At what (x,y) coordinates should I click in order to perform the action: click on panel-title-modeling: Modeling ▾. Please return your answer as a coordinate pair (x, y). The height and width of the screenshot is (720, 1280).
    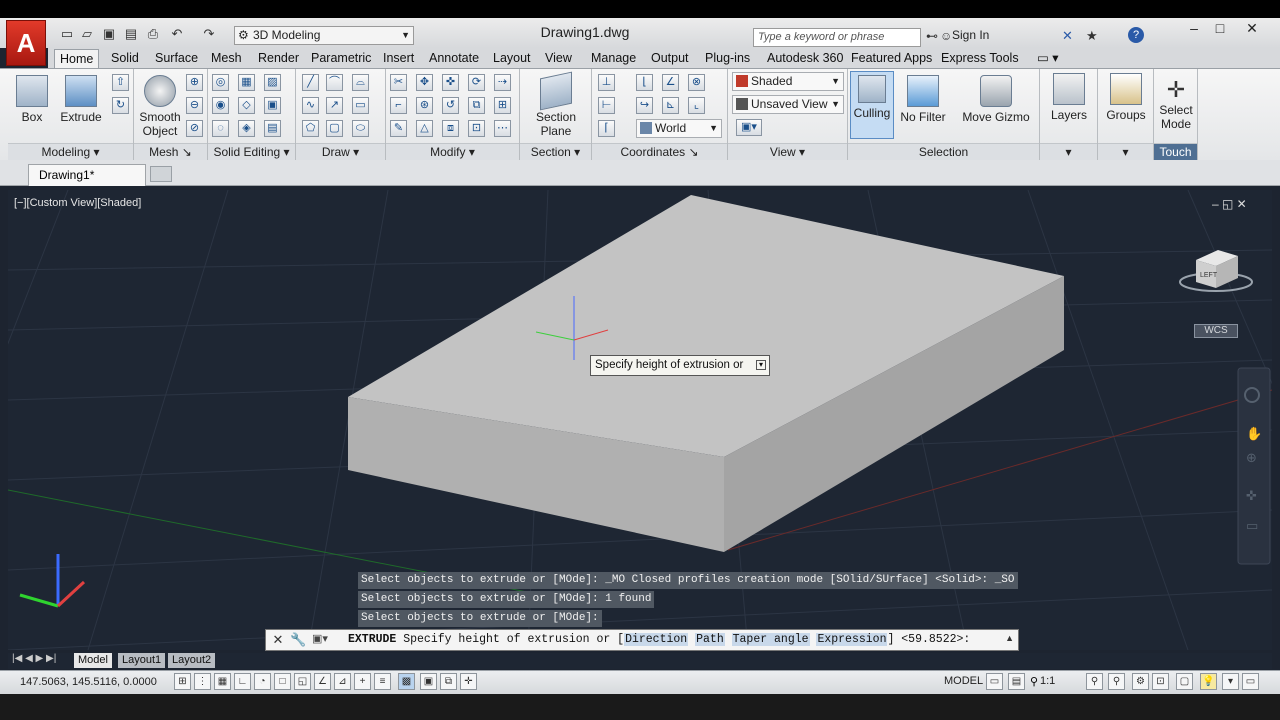
    Looking at the image, I should click on (70, 151).